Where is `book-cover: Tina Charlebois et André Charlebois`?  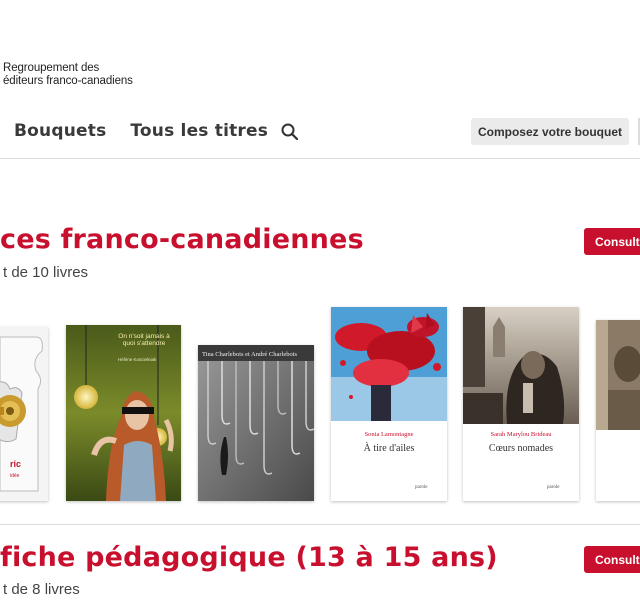
book-cover: Tina Charlebois et André Charlebois is located at coordinates (256, 423).